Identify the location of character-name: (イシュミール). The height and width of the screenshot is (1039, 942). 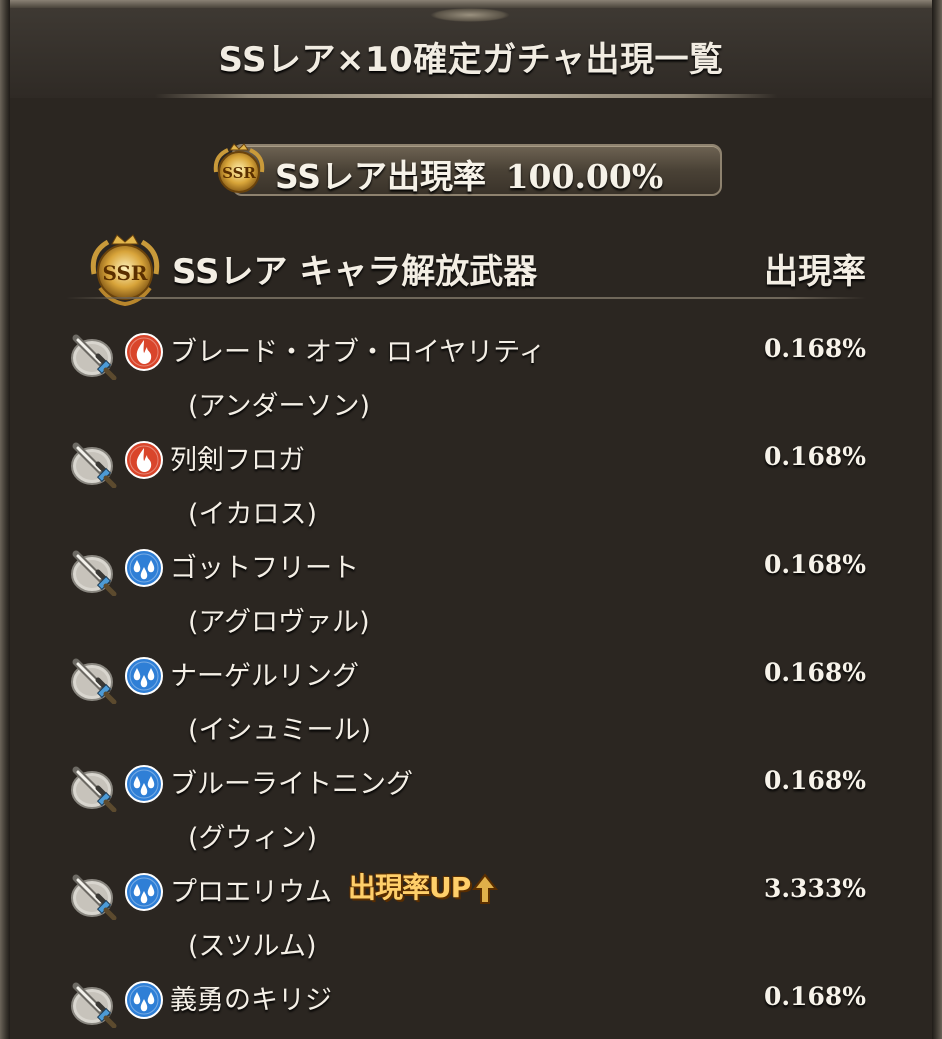
(280, 730).